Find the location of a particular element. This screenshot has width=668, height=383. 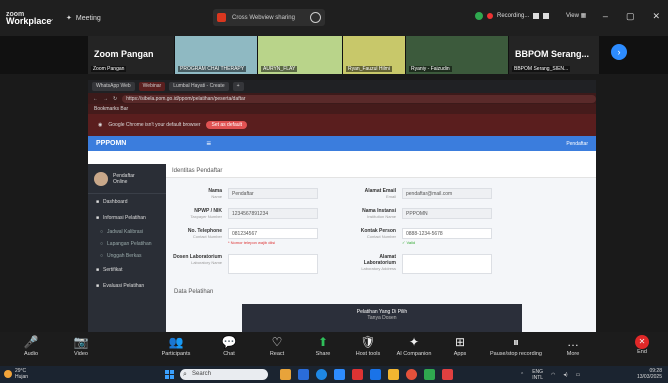

language-indicator: ENG INTL is located at coordinates (537, 375).